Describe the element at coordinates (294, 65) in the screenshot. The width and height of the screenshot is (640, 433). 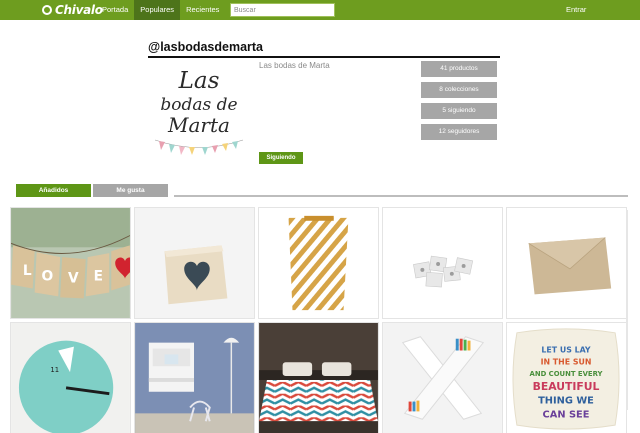
I see `profile-display-name: Las bodas de Marta` at that location.